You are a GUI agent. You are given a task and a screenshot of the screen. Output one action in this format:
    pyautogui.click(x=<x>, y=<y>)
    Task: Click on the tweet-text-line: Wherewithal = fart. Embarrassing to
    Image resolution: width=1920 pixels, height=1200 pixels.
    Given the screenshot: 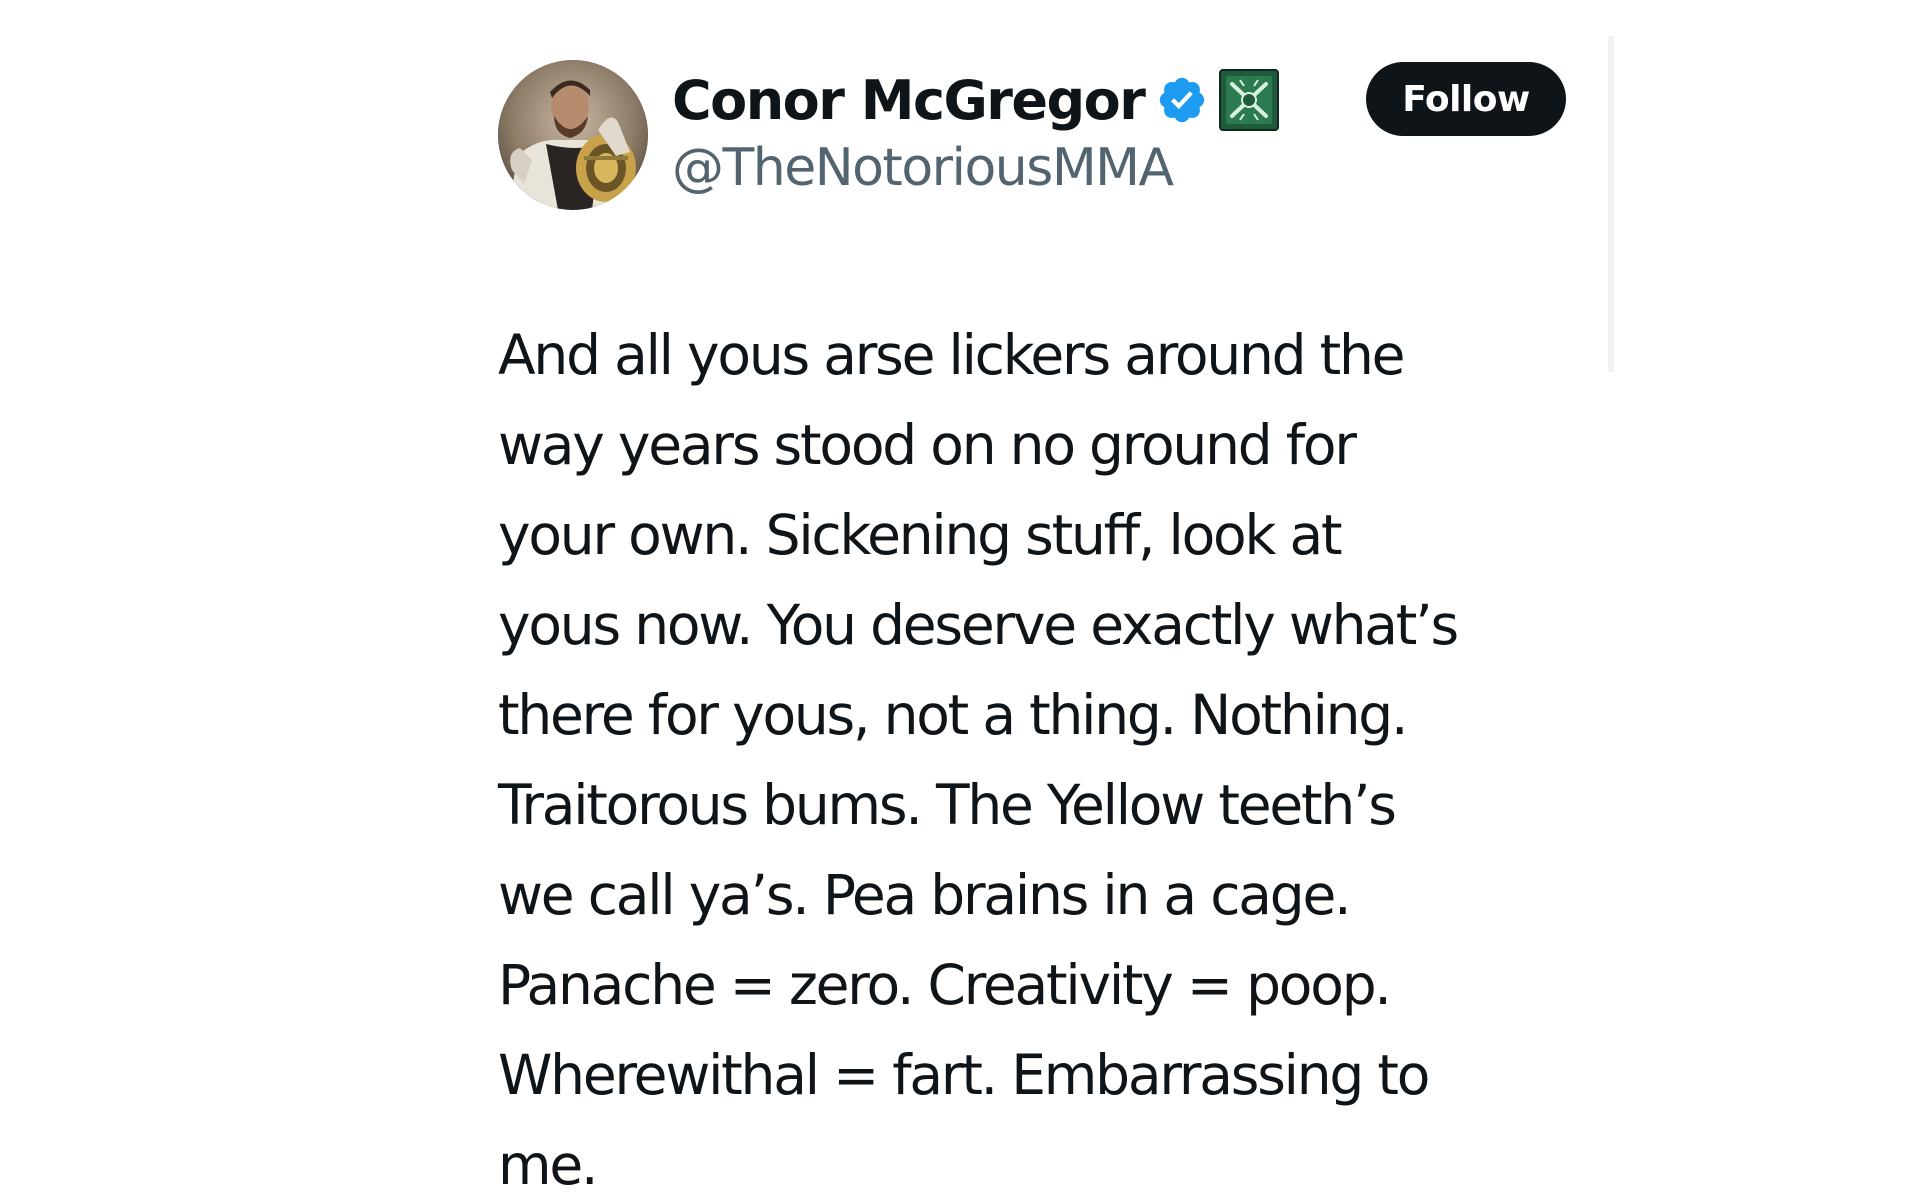 What is the action you would take?
    pyautogui.click(x=964, y=1075)
    